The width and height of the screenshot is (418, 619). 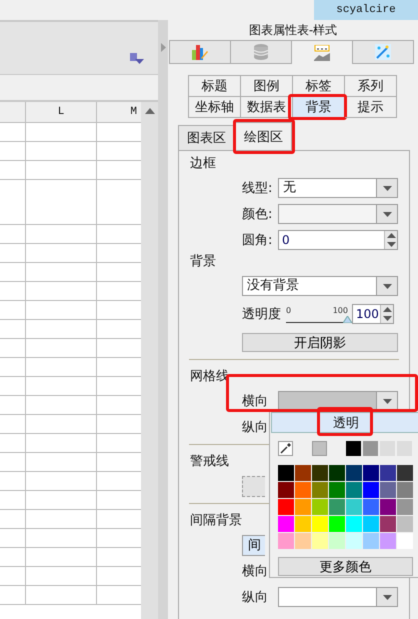 I want to click on column-header: L, so click(x=62, y=112).